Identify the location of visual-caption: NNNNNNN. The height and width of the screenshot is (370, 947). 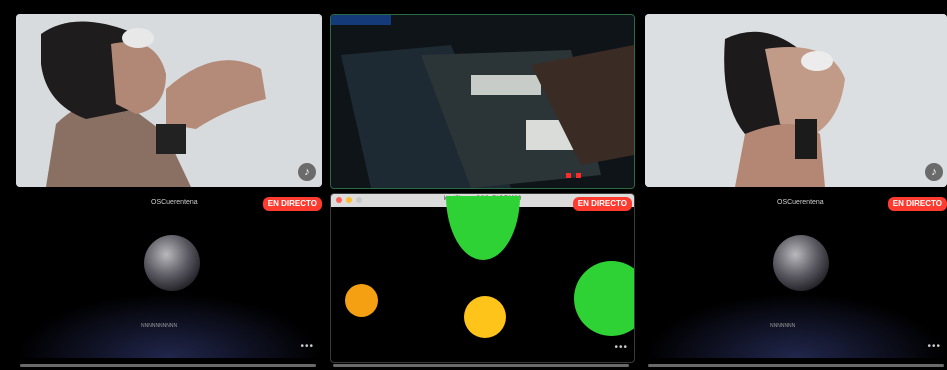
(783, 326).